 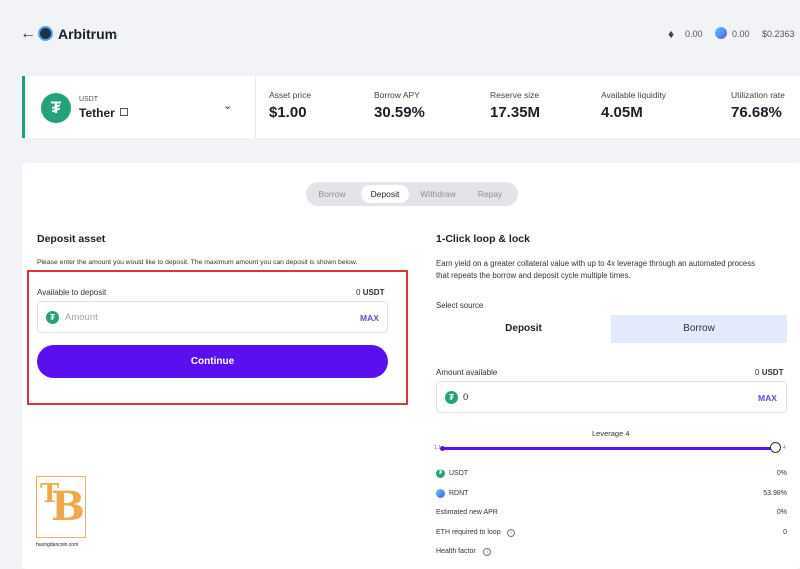 I want to click on tab-deposit: Deposit, so click(x=385, y=194).